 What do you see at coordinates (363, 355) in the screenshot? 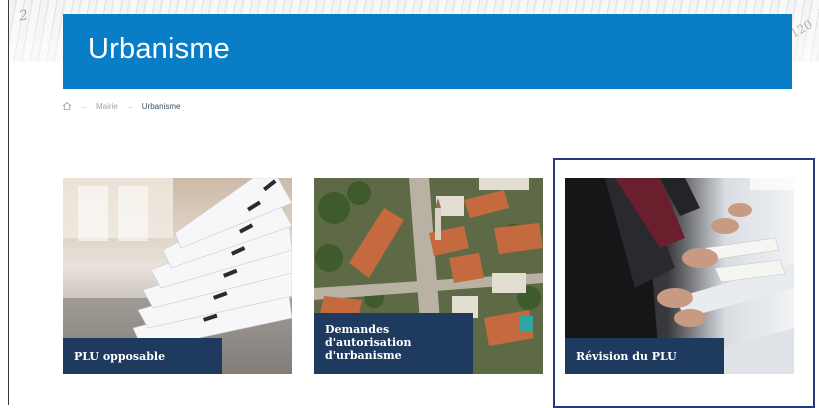
I see `card-label-line: d'urbanisme` at bounding box center [363, 355].